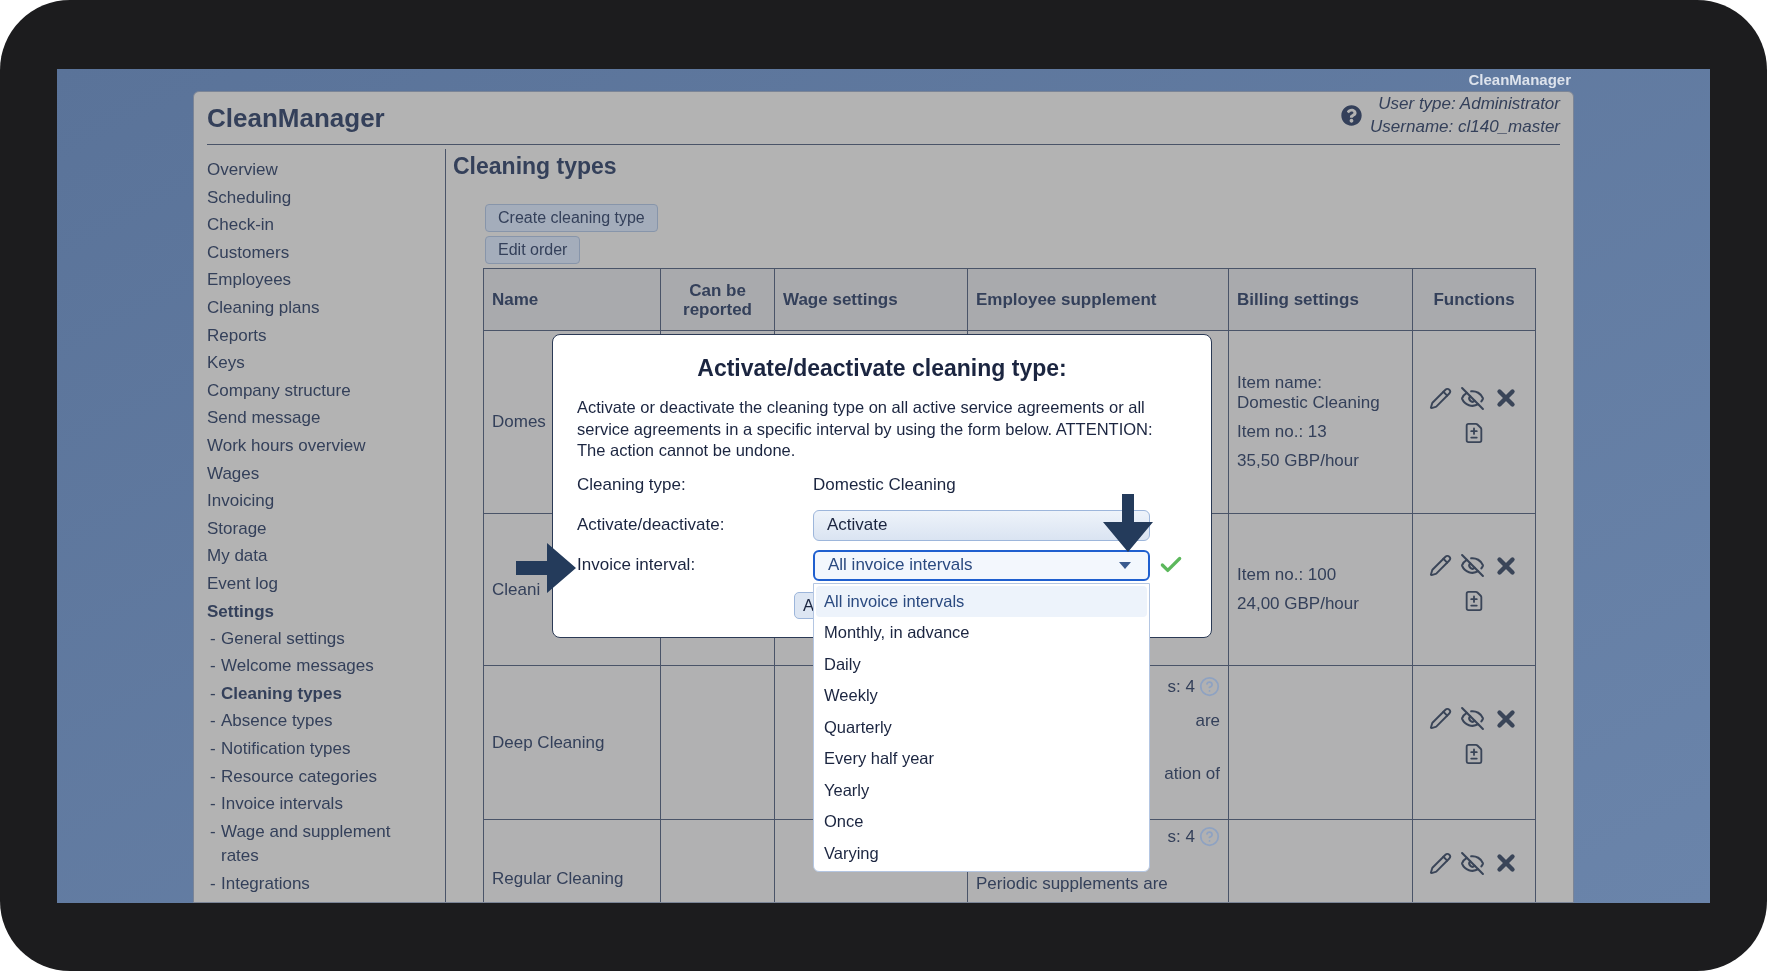  What do you see at coordinates (882, 368) in the screenshot?
I see `dialog-title: Activate/deactivate cleaning type:` at bounding box center [882, 368].